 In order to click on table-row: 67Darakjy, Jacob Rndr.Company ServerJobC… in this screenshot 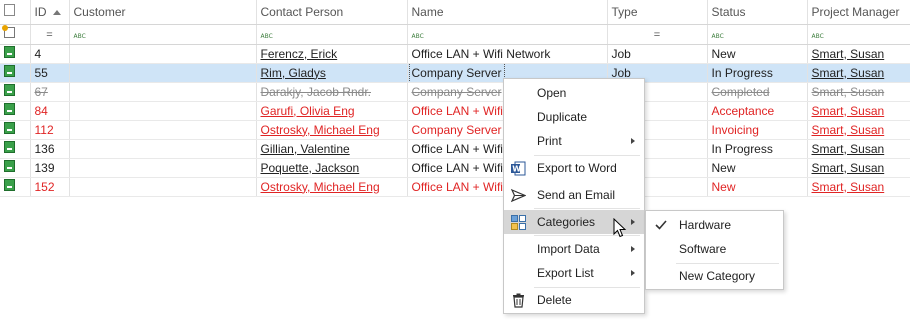, I will do `click(455, 92)`.